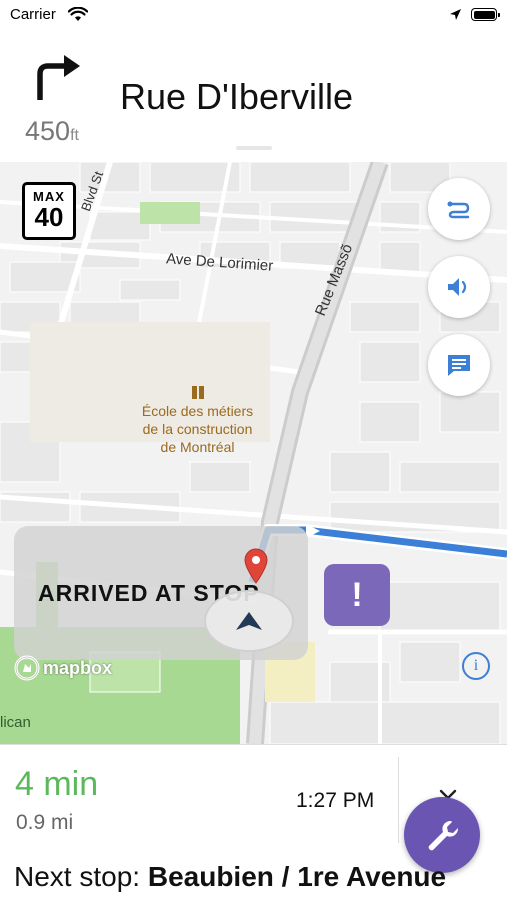  I want to click on route-overview-icon, so click(458, 210).